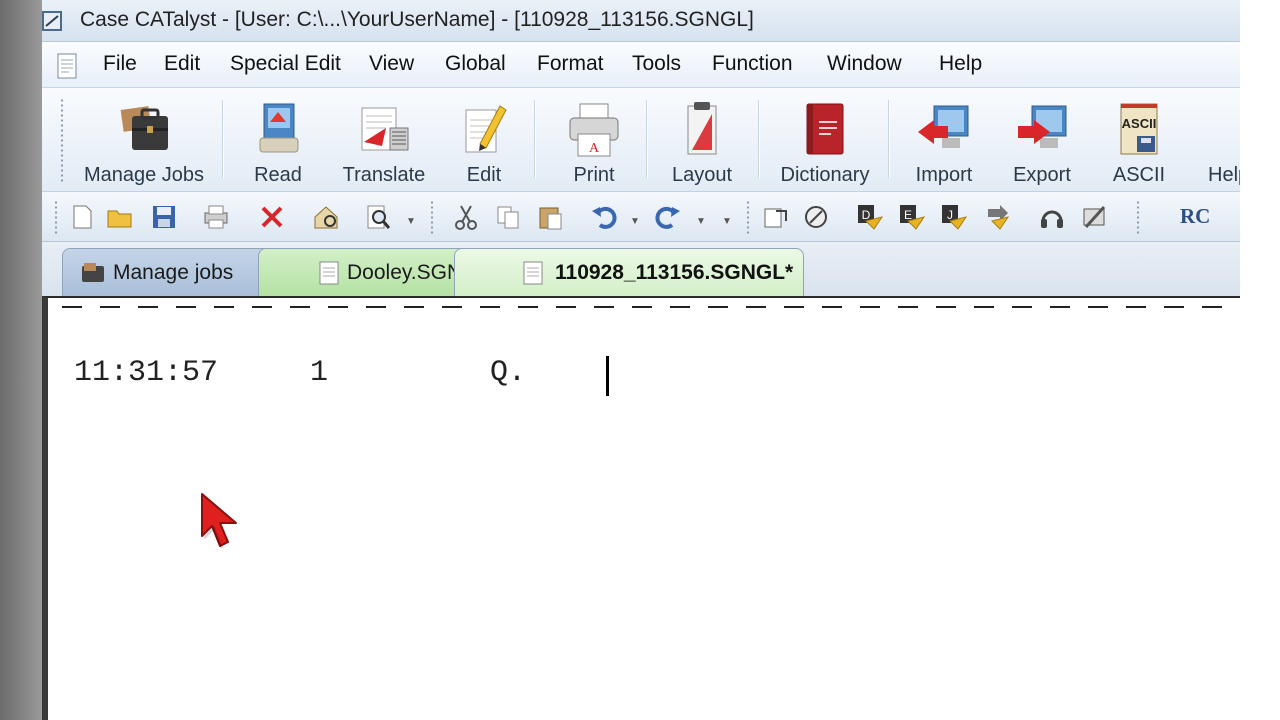 The image size is (1280, 720). Describe the element at coordinates (825, 175) in the screenshot. I see `dictionary-label: Dictionary` at that location.